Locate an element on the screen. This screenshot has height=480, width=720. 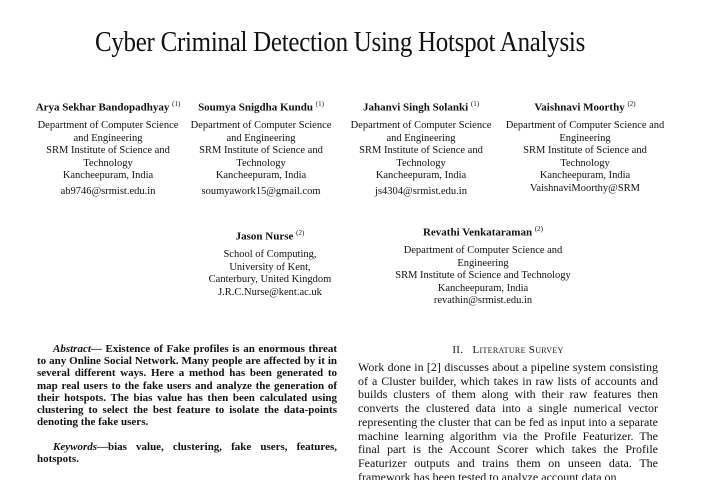
affiliation-line: University of Kent, is located at coordinates (270, 267).